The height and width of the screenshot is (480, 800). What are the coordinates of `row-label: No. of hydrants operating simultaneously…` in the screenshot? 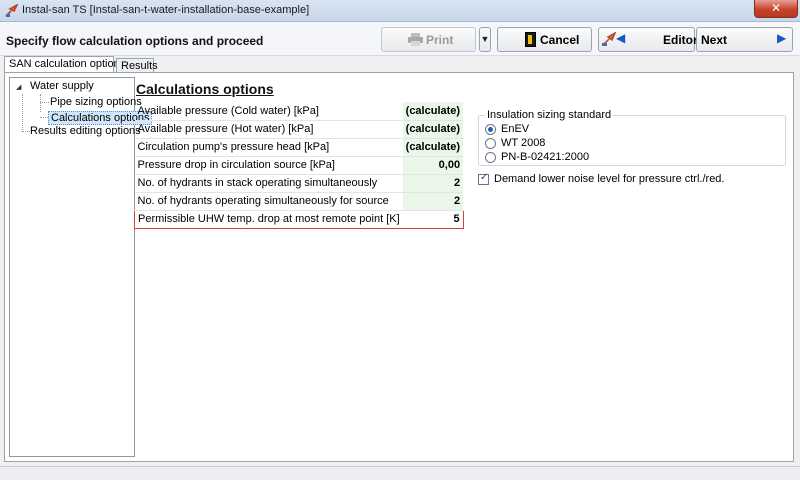 It's located at (268, 201).